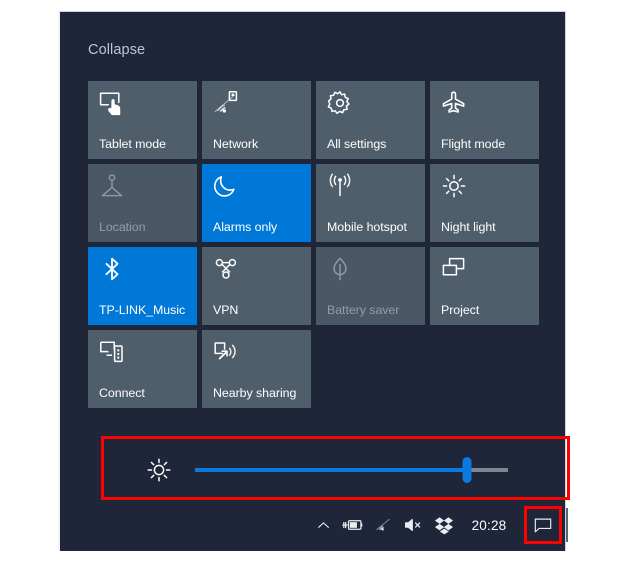 This screenshot has height=562, width=640. Describe the element at coordinates (142, 310) in the screenshot. I see `quick-action-label: TP-LINK_Music` at that location.